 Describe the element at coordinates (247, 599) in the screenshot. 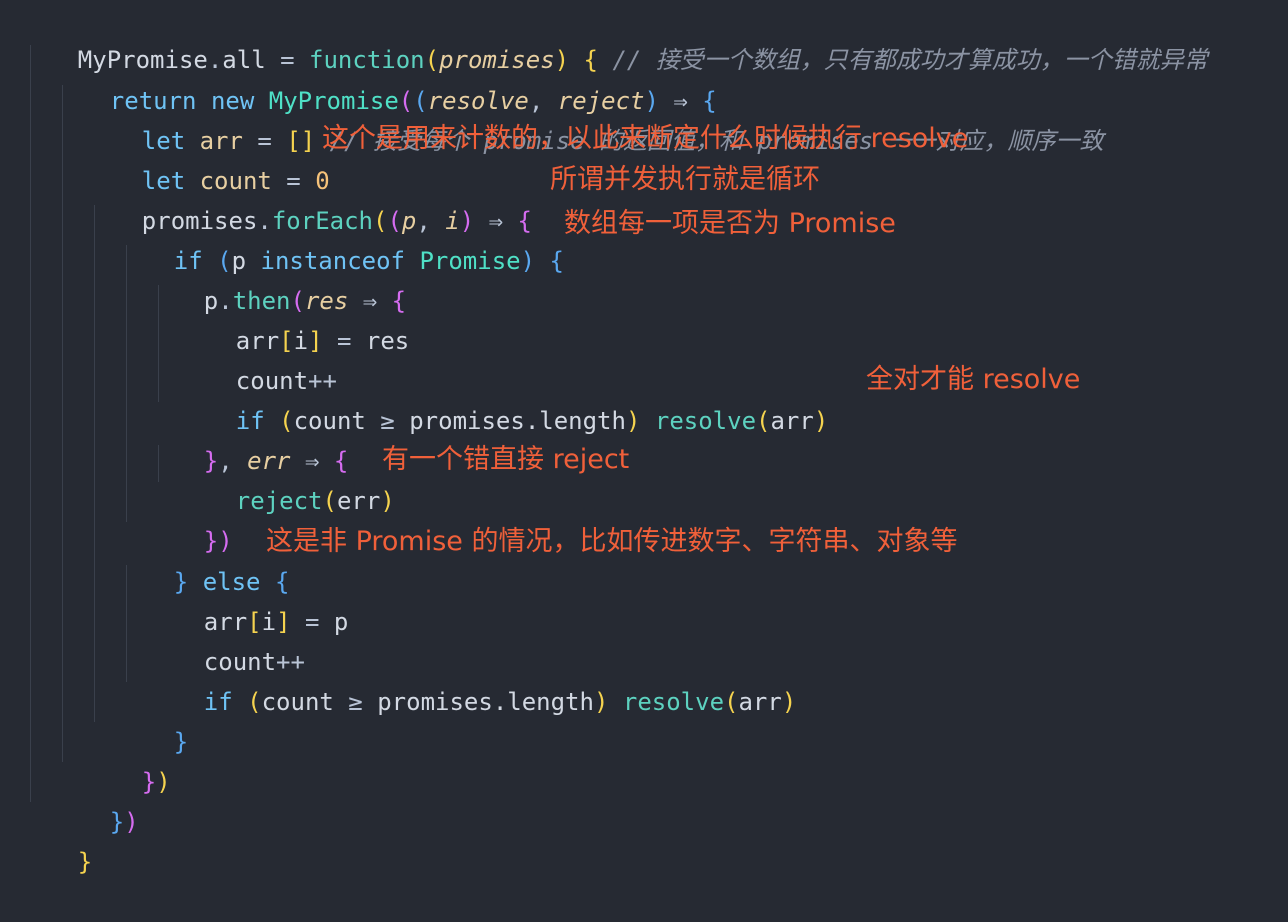

I see `code-line-15: arr[i] = p` at that location.